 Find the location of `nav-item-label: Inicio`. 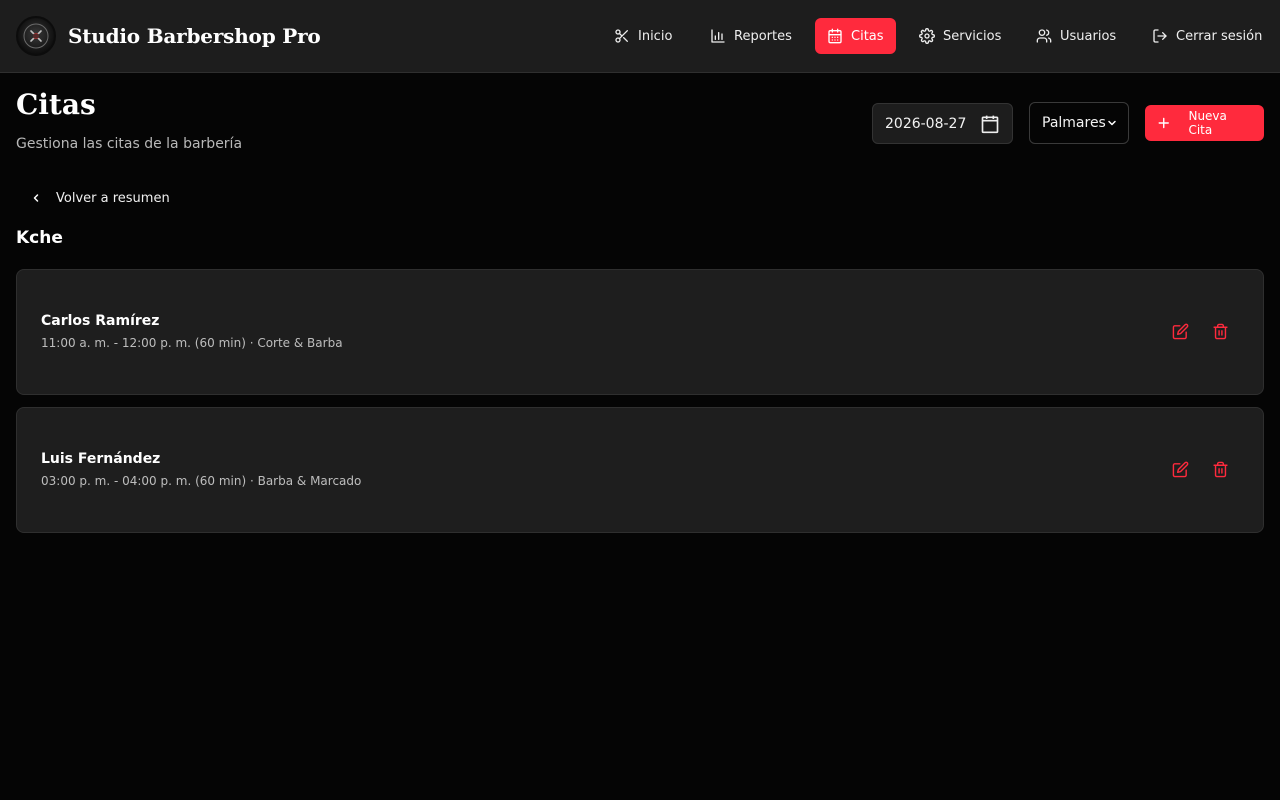

nav-item-label: Inicio is located at coordinates (655, 36).